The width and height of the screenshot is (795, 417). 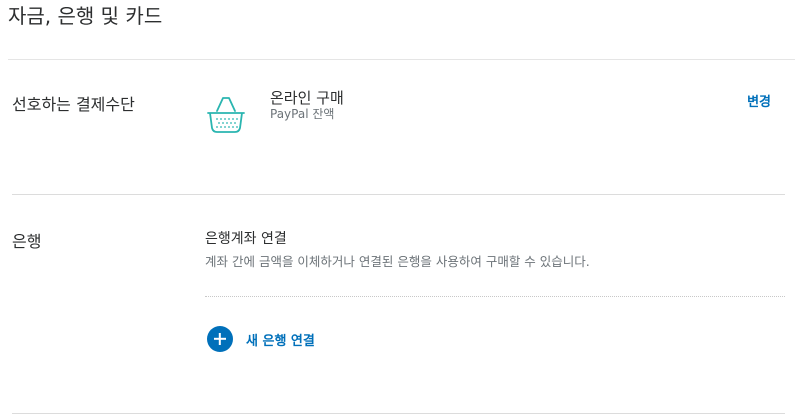 What do you see at coordinates (73, 104) in the screenshot?
I see `preferred-payment-label: 선호하는 결제수단` at bounding box center [73, 104].